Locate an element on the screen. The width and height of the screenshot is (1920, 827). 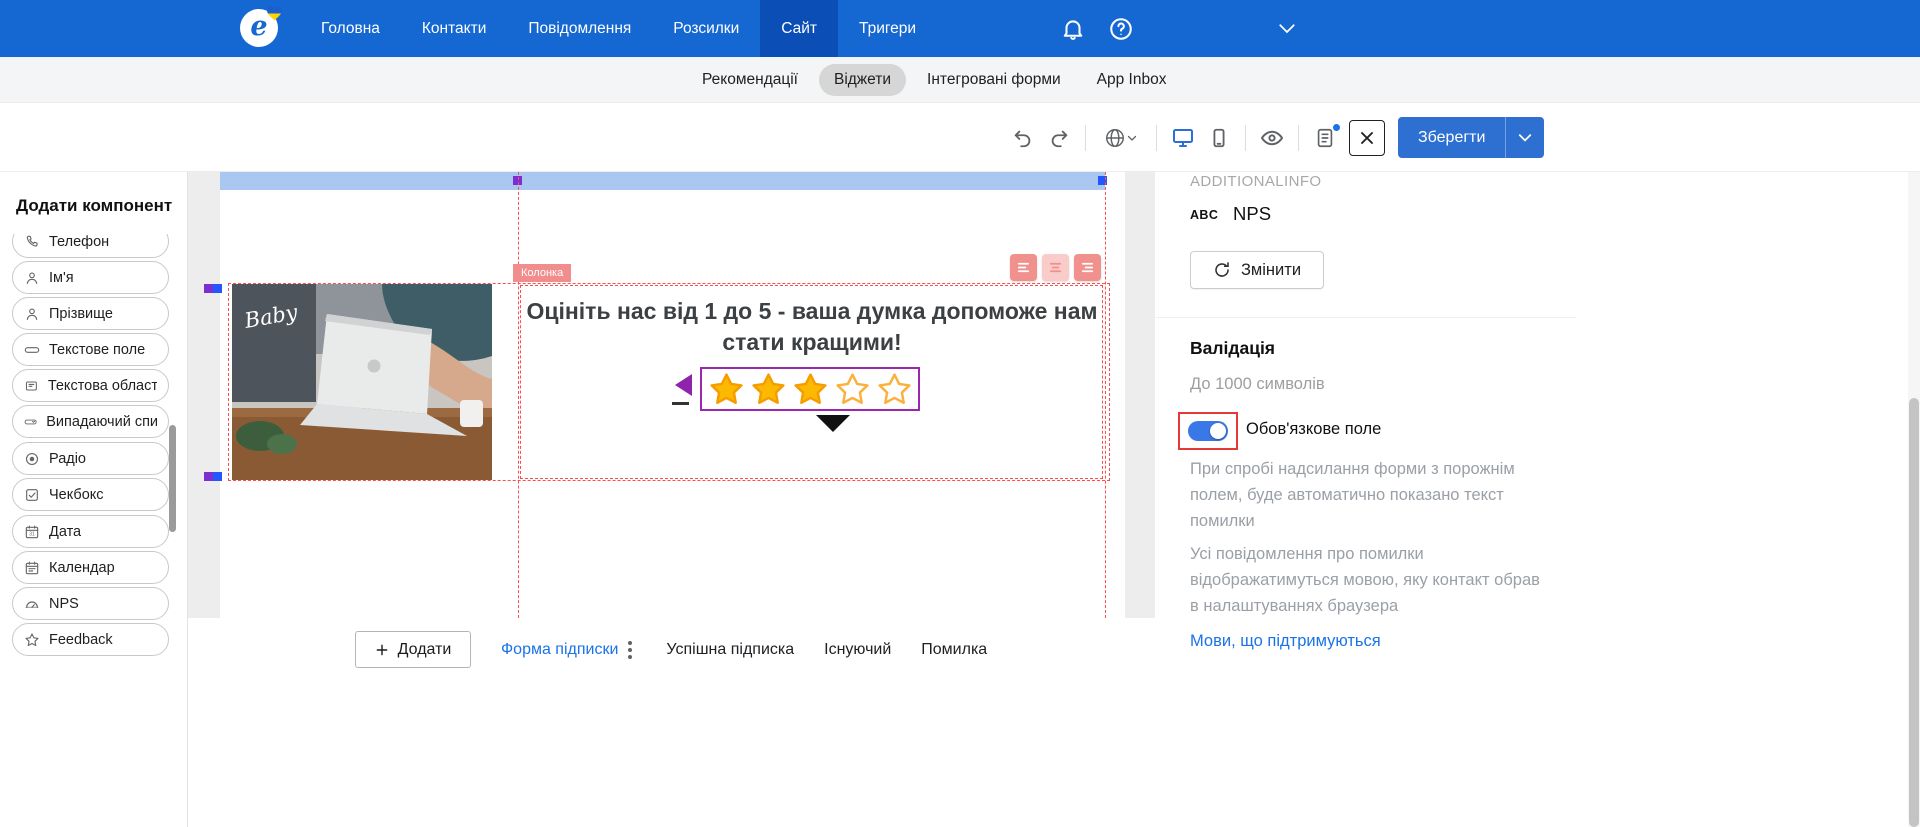
component-item-feedback: Feedback is located at coordinates (90, 639).